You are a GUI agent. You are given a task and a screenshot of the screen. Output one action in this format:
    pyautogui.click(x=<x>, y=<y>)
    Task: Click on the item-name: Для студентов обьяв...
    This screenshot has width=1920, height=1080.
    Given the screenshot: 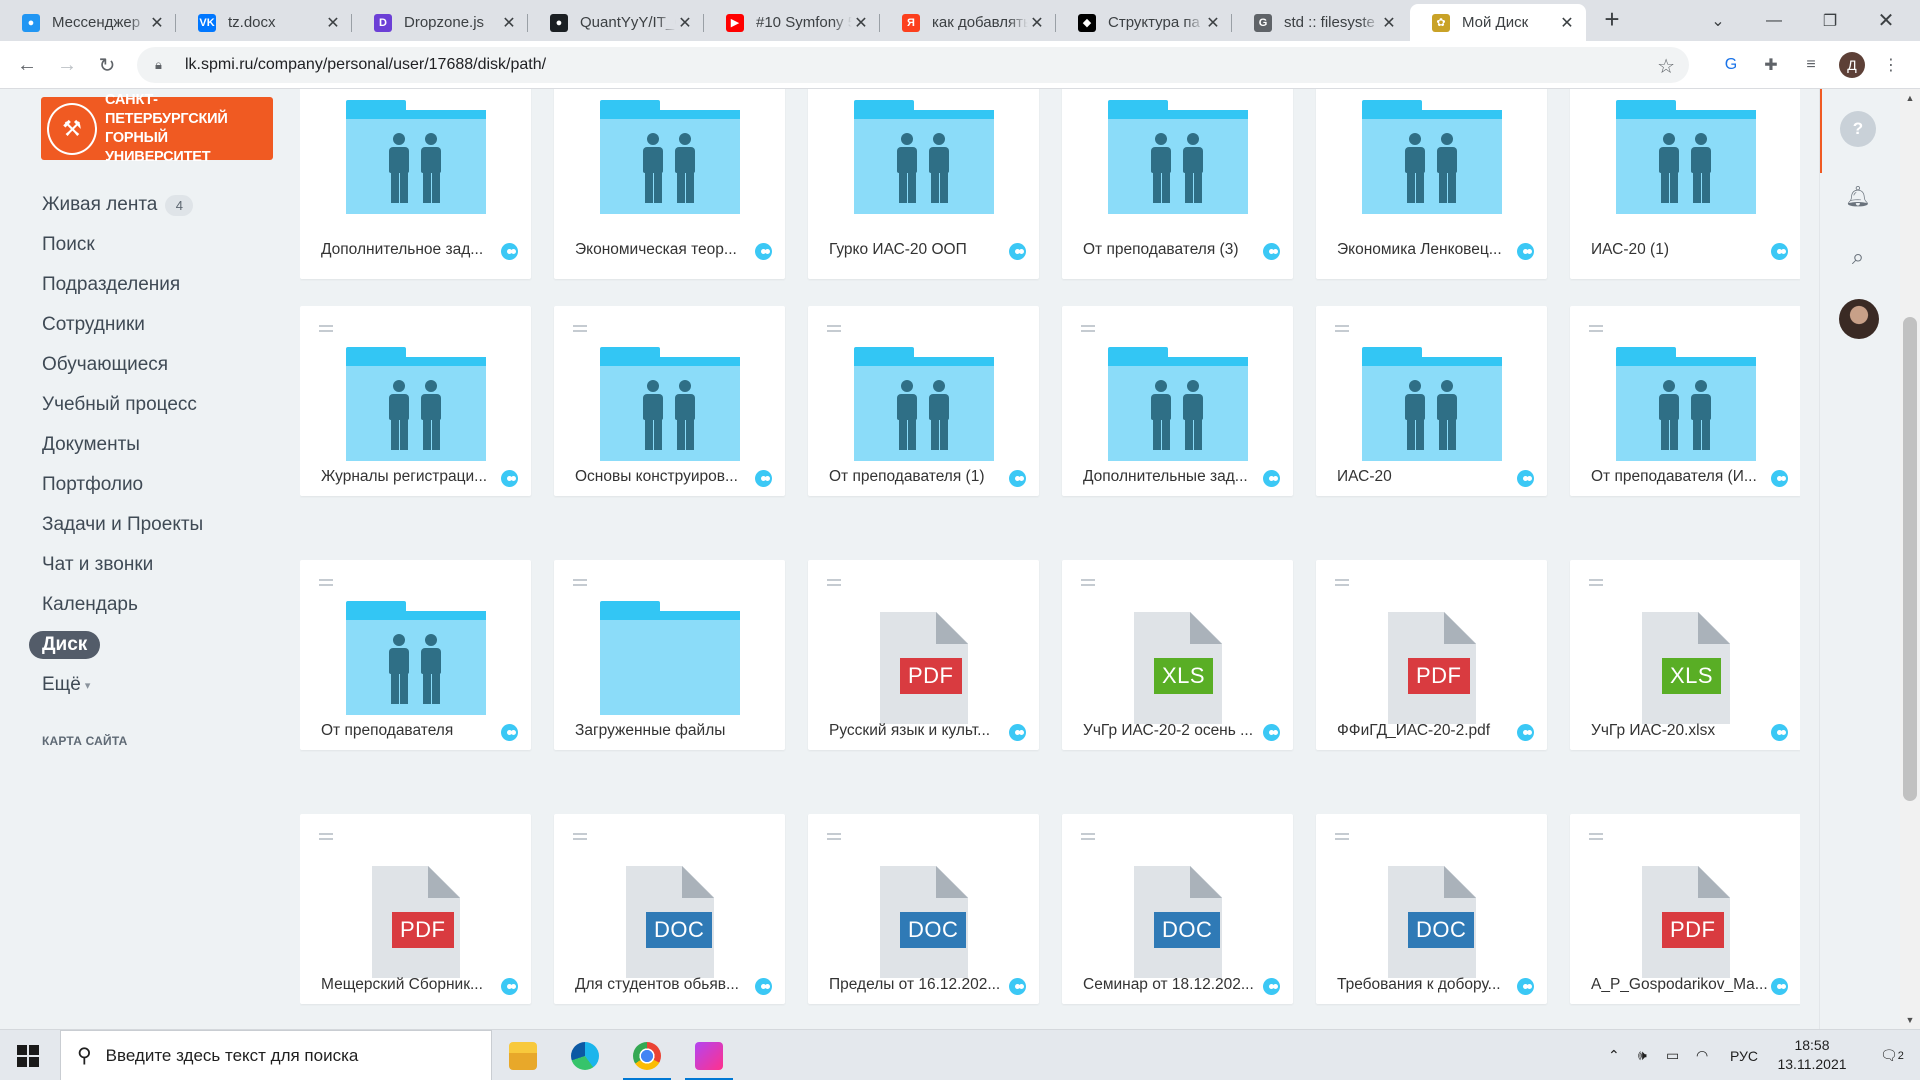 What is the action you would take?
    pyautogui.click(x=664, y=985)
    